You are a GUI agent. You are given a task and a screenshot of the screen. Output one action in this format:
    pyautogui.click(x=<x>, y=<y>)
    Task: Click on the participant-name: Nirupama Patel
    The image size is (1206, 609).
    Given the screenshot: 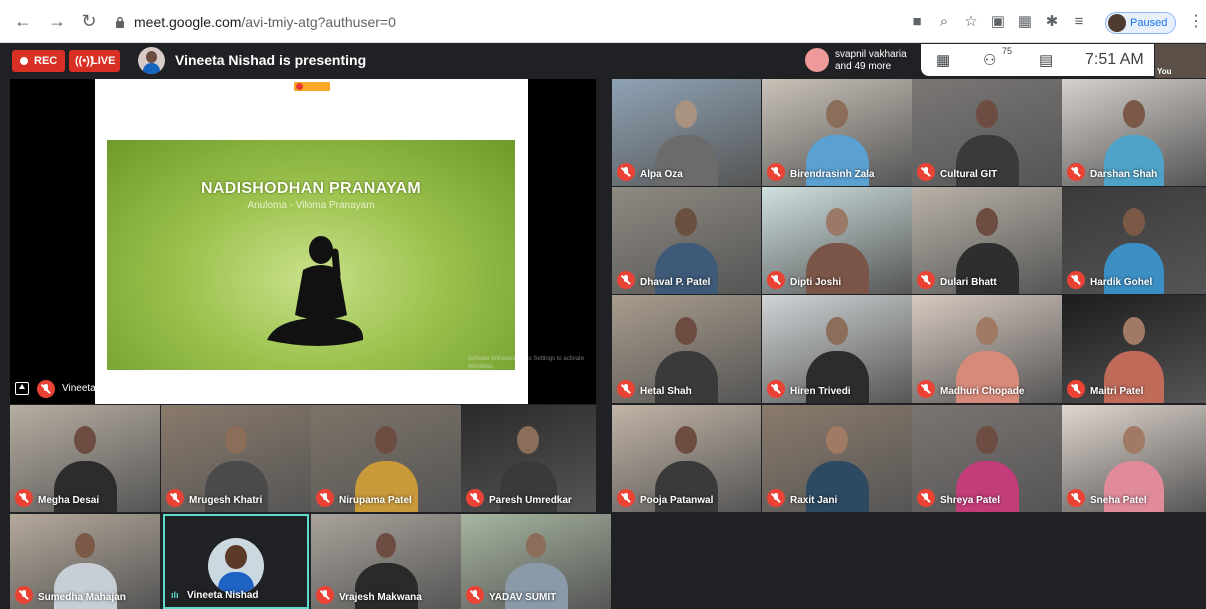 What is the action you would take?
    pyautogui.click(x=375, y=500)
    